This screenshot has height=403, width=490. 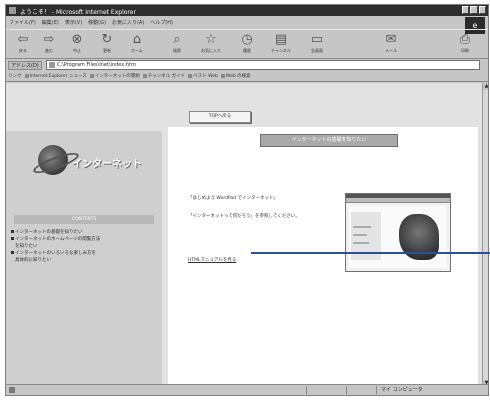 What do you see at coordinates (281, 39) in the screenshot?
I see `channels-icon: ▤` at bounding box center [281, 39].